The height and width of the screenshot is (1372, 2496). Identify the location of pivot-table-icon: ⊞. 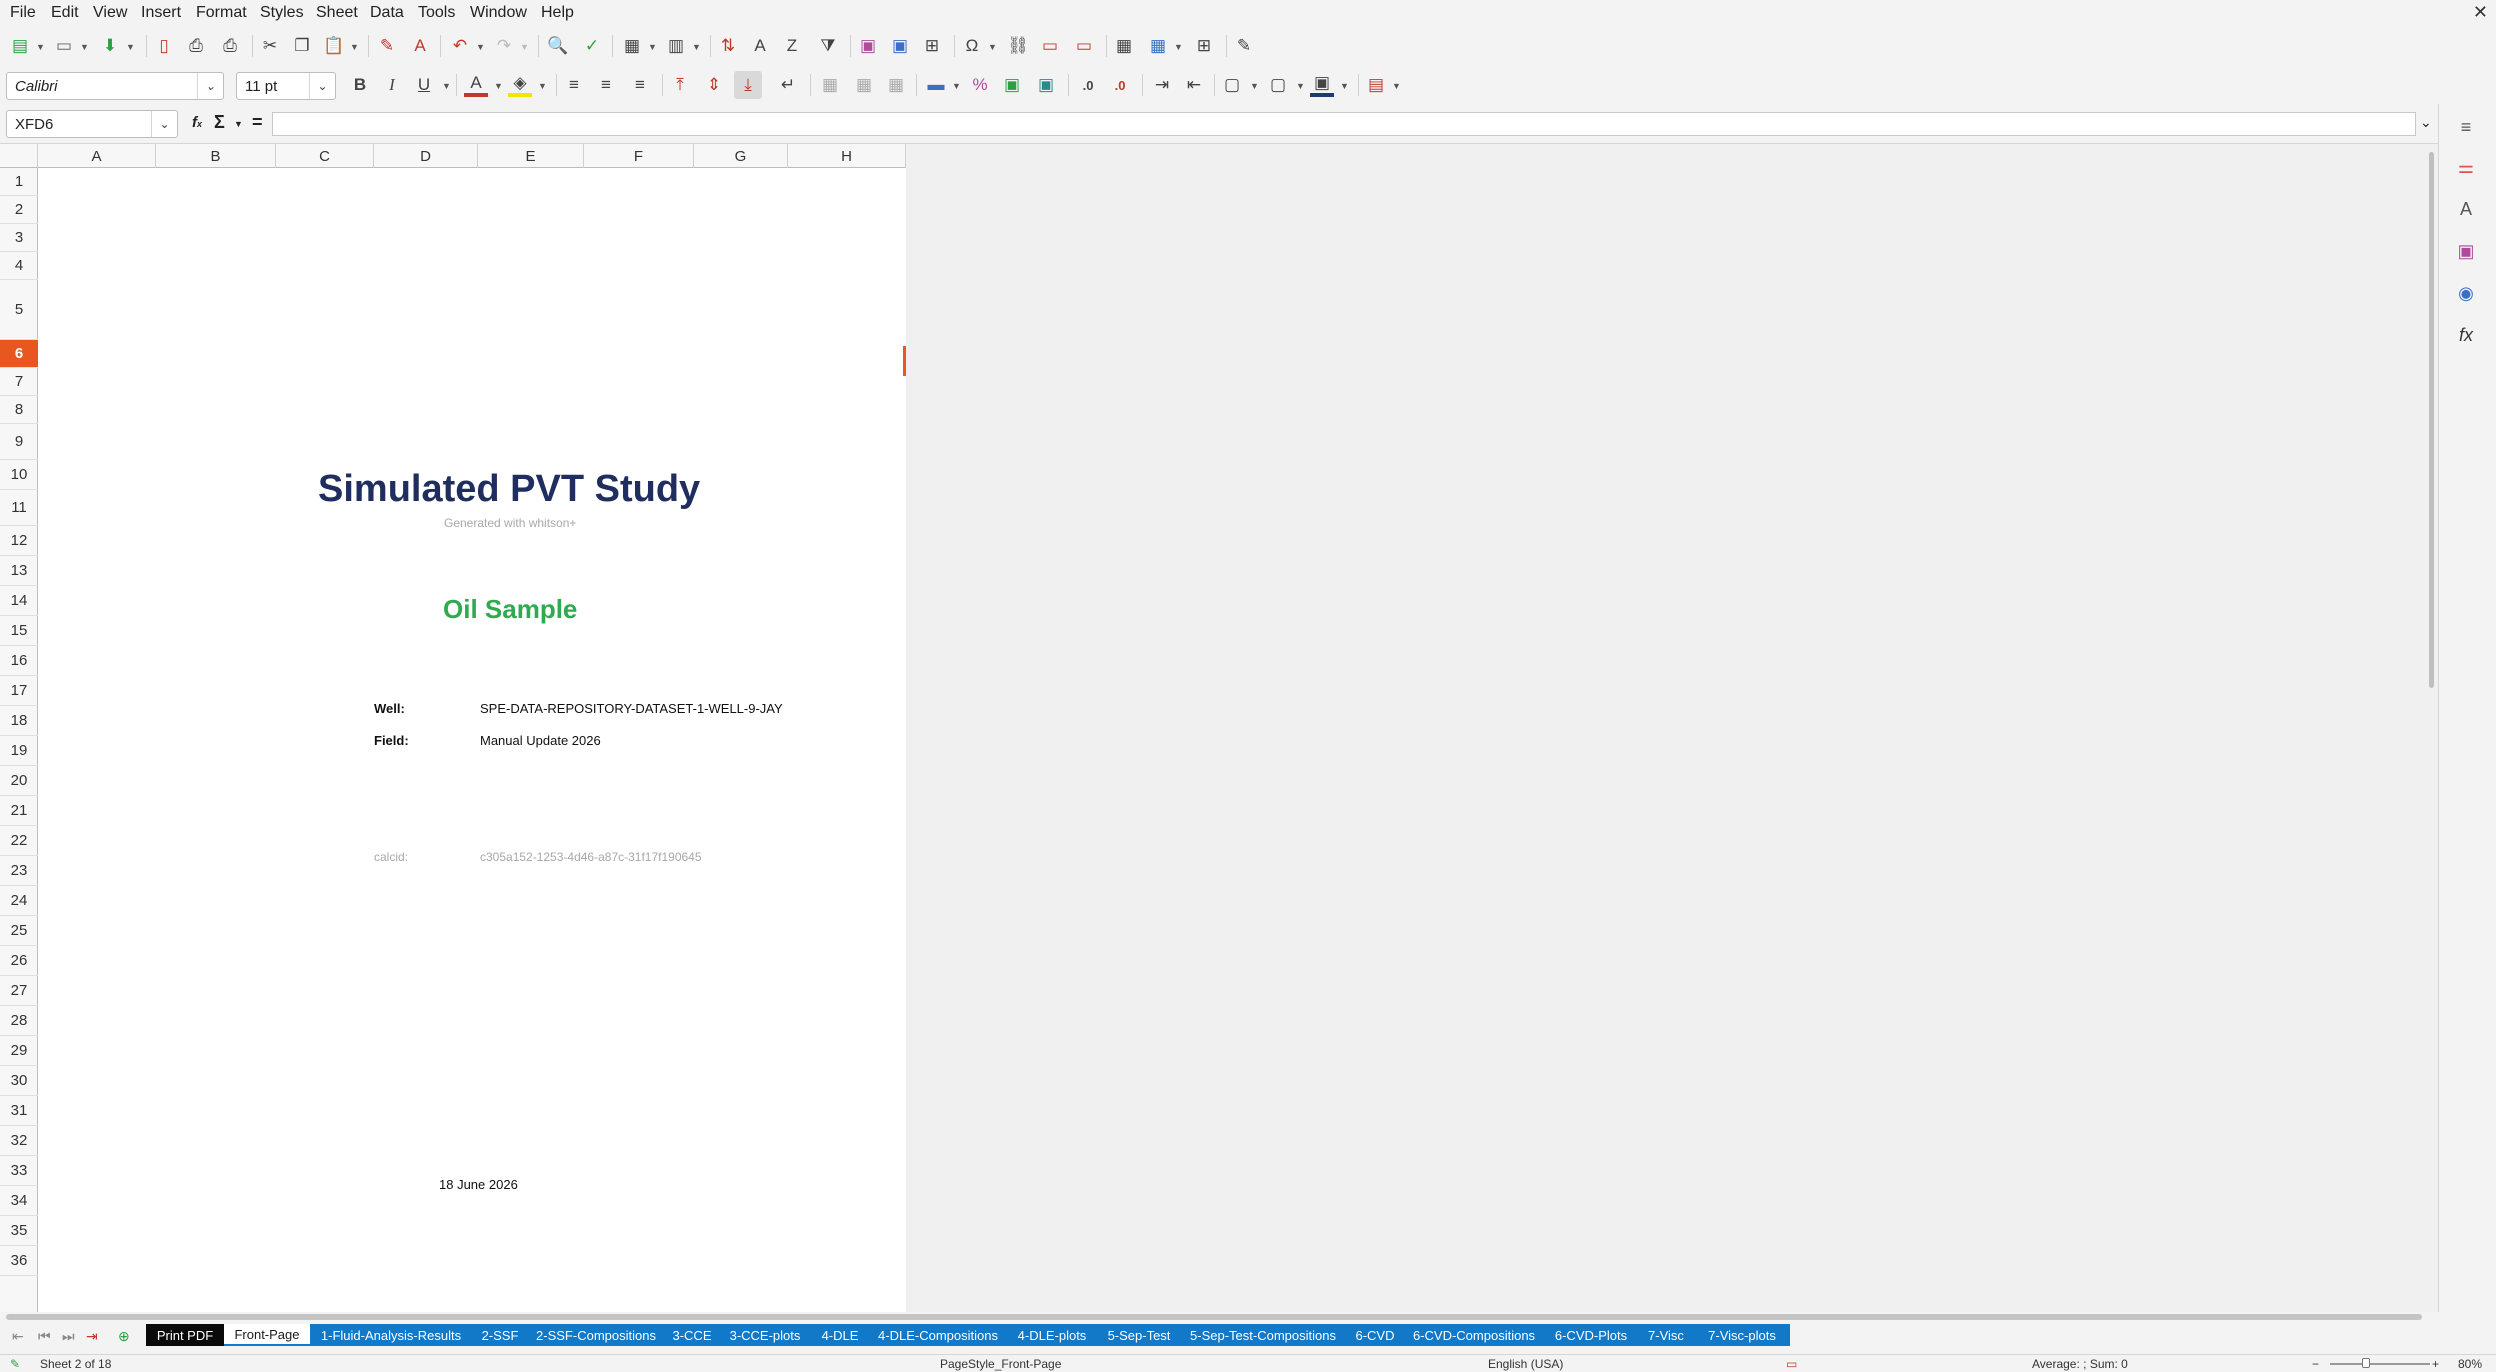
(932, 46).